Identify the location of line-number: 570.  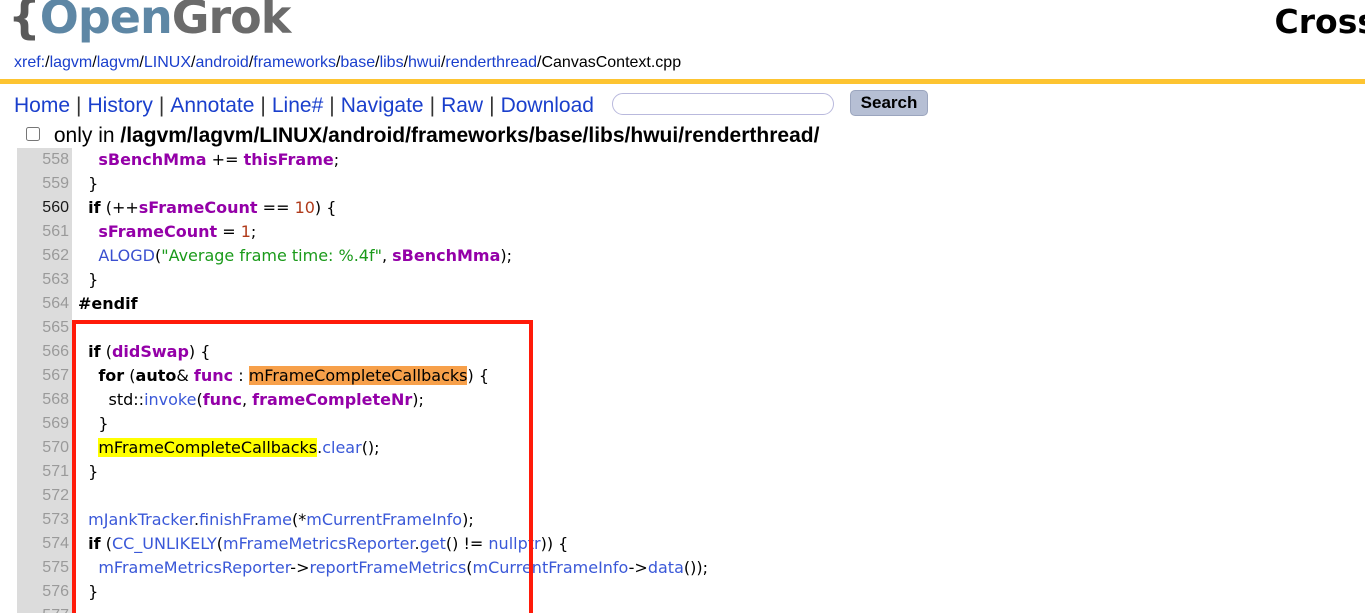
(43, 448).